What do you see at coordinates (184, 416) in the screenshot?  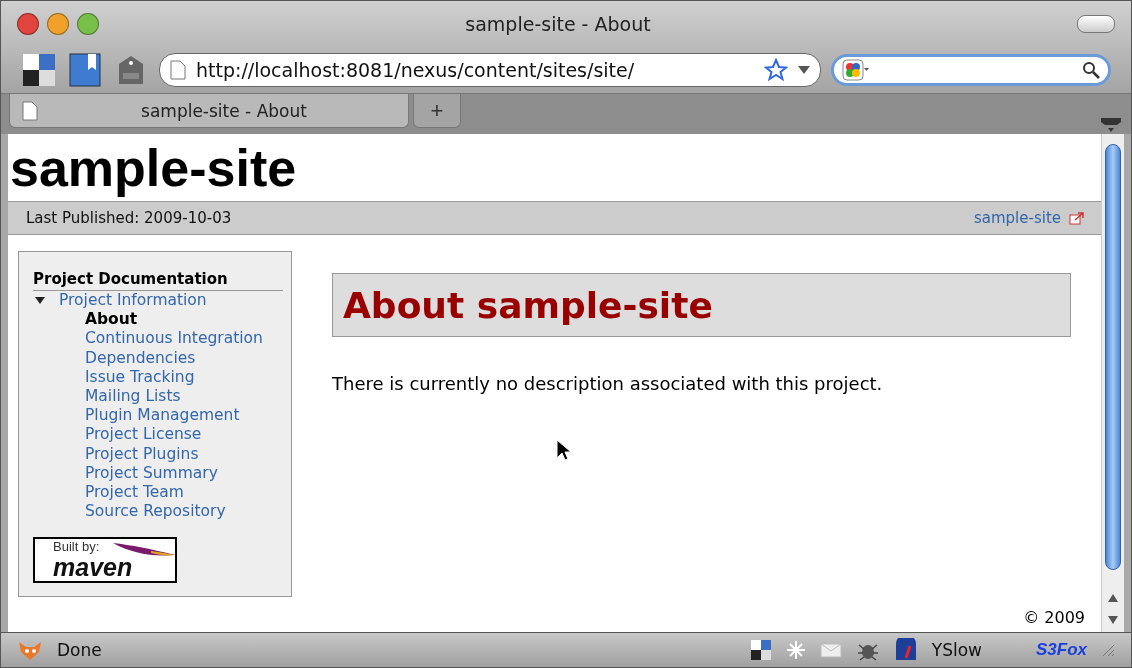 I see `sidebar-link: Plugin Management` at bounding box center [184, 416].